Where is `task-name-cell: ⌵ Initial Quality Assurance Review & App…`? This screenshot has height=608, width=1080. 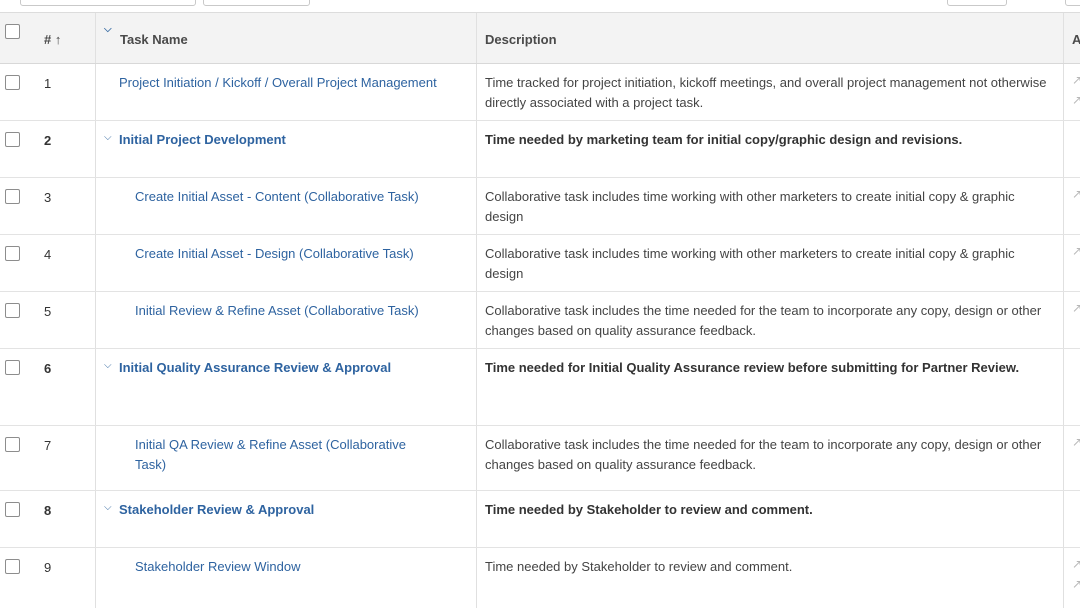 task-name-cell: ⌵ Initial Quality Assurance Review & App… is located at coordinates (285, 387).